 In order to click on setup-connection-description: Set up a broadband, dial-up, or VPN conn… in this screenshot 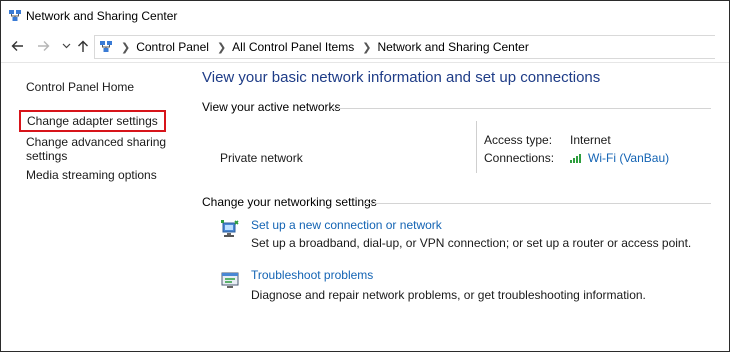, I will do `click(471, 243)`.